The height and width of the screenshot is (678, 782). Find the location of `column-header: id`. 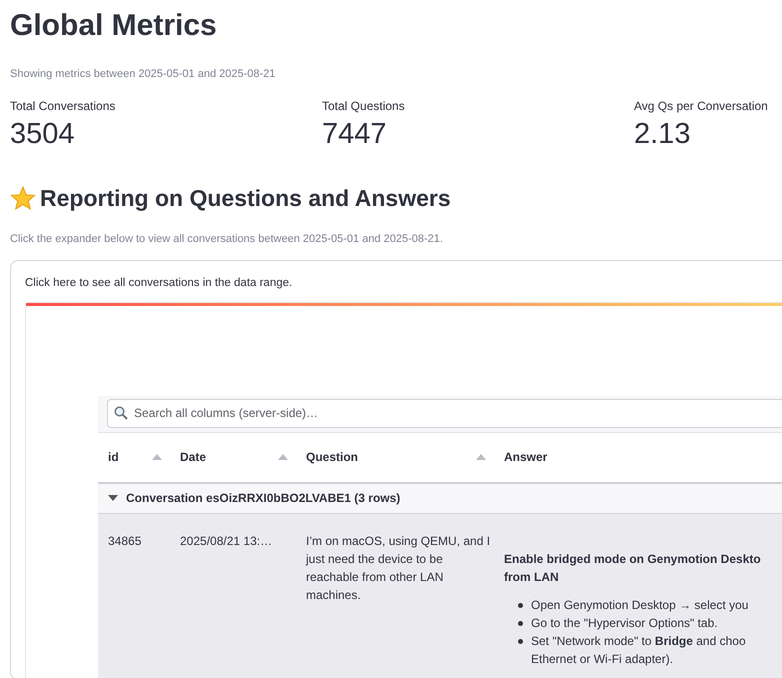

column-header: id is located at coordinates (113, 457).